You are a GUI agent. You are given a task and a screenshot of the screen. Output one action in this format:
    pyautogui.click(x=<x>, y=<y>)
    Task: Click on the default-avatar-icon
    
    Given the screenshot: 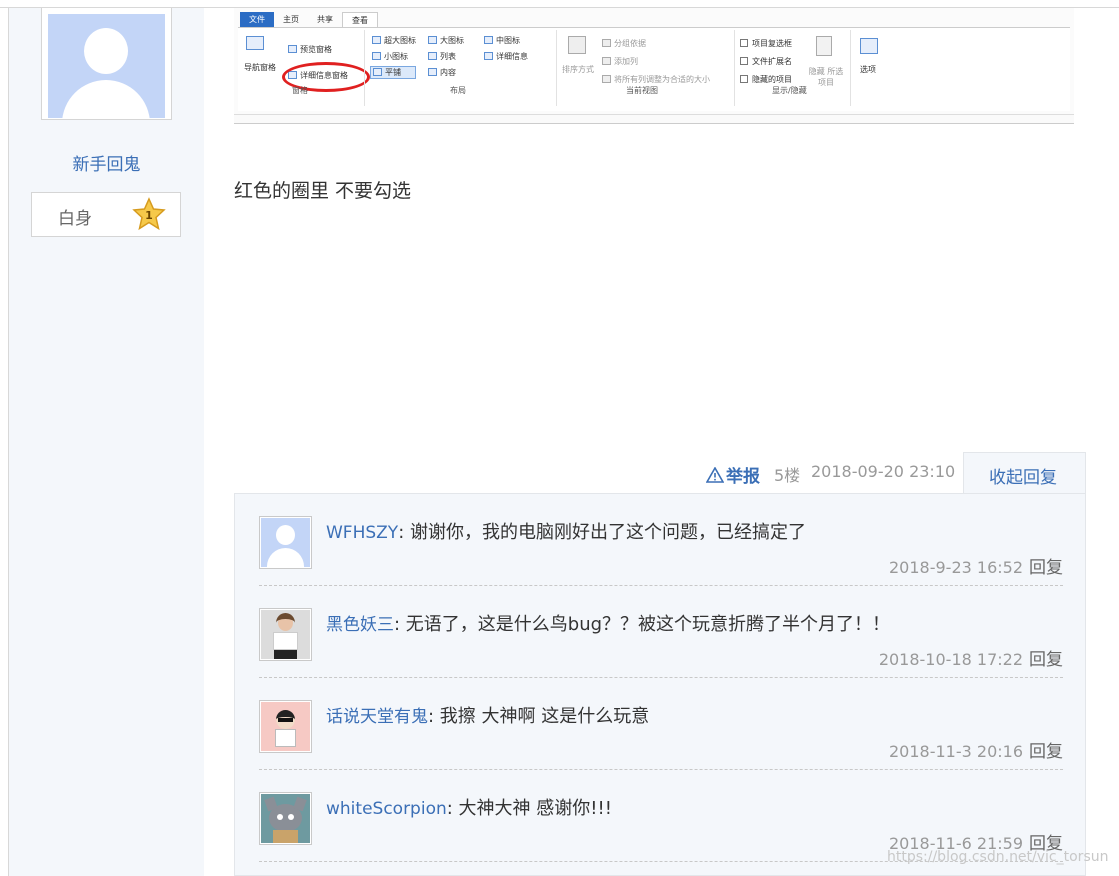 What is the action you would take?
    pyautogui.click(x=106, y=66)
    